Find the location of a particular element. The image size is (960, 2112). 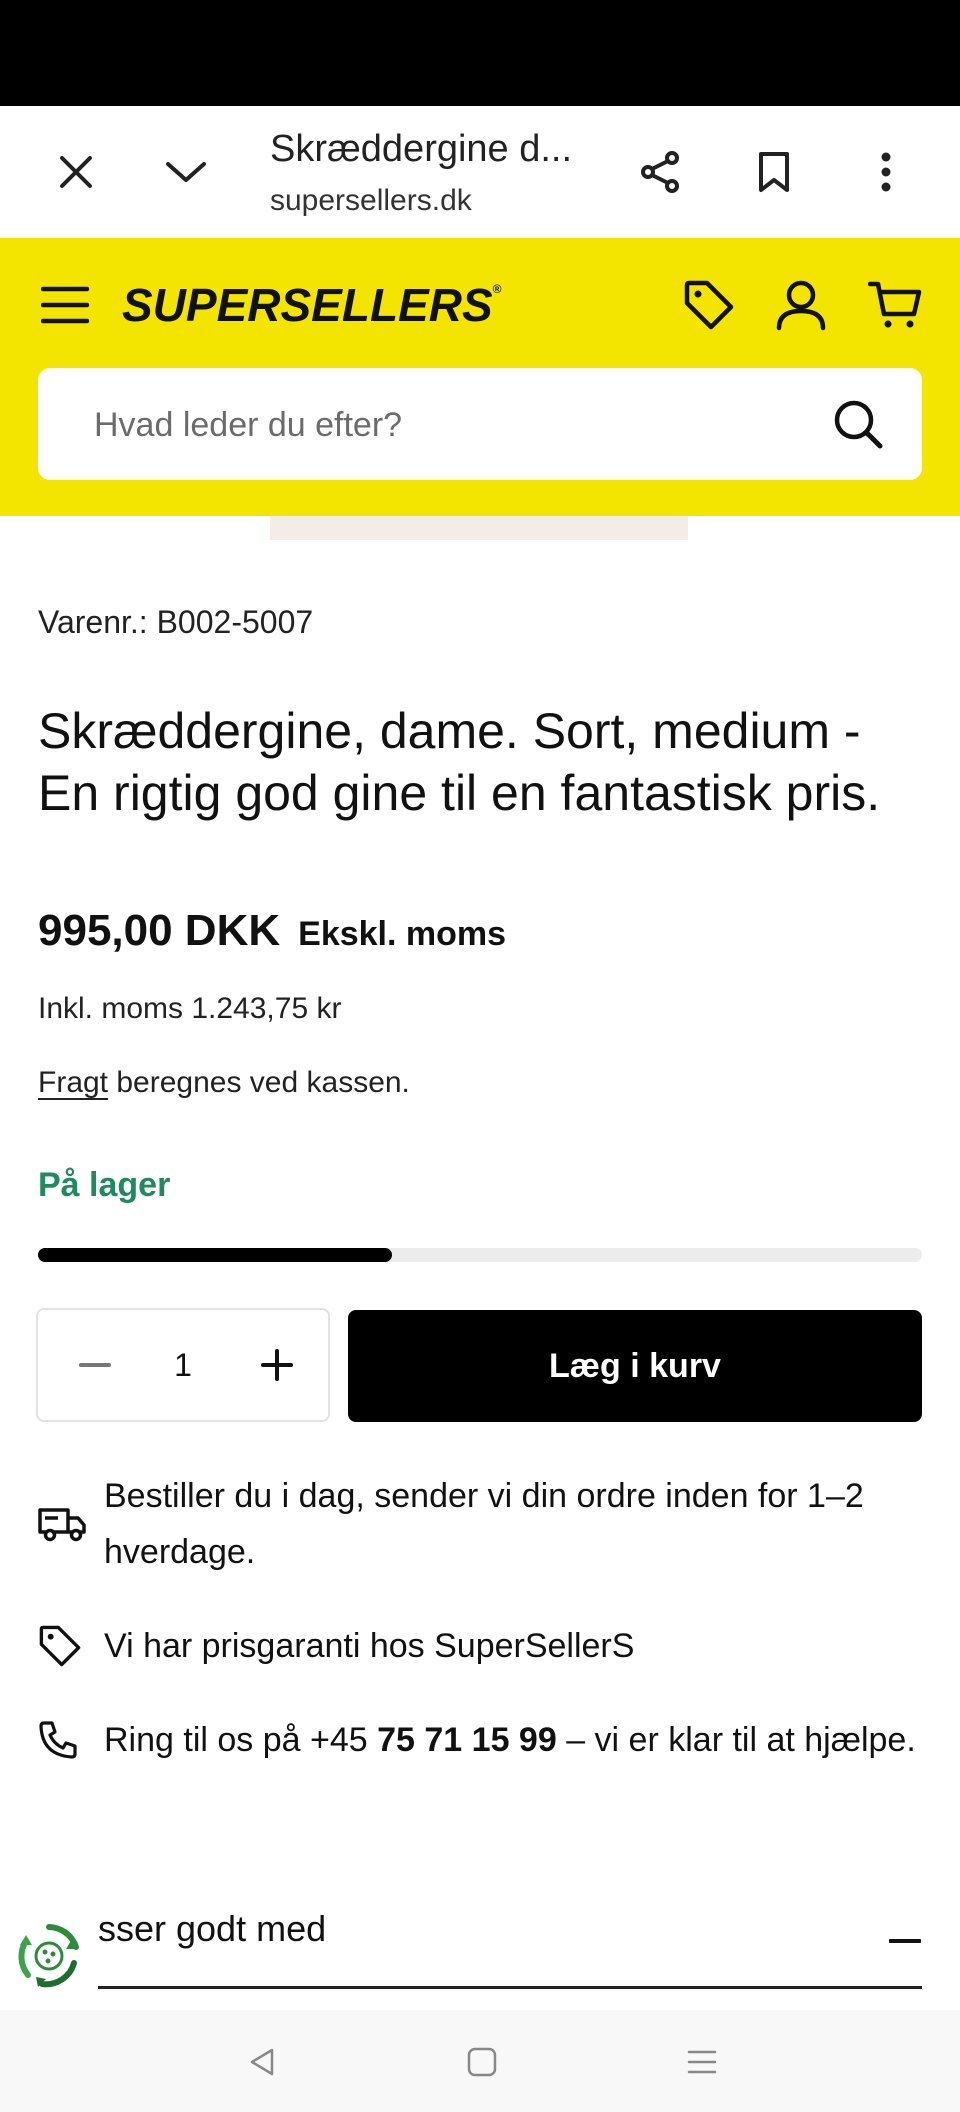

price-row: 995,00 DKK Ekskl. moms is located at coordinates (272, 931).